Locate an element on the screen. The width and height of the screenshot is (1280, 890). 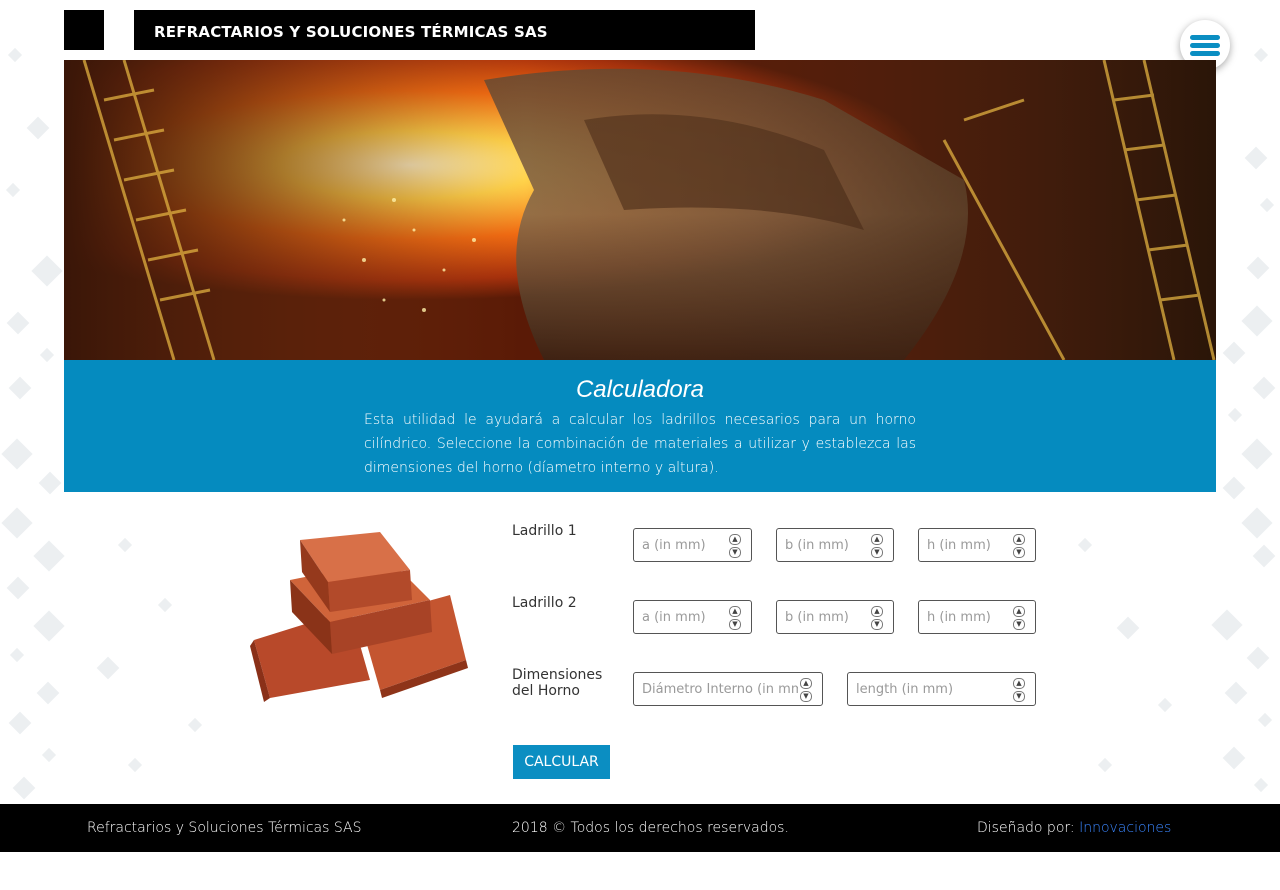
brick-2-h-input: ▲▼ is located at coordinates (977, 617).